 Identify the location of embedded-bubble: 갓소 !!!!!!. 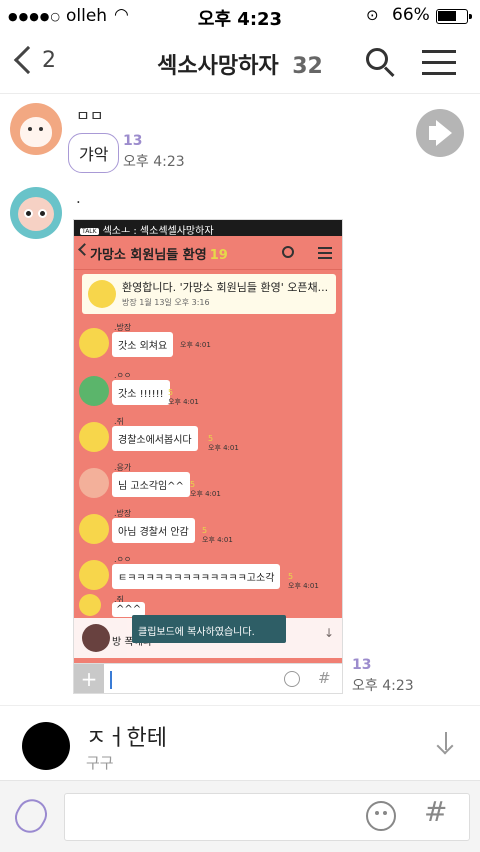
(141, 392).